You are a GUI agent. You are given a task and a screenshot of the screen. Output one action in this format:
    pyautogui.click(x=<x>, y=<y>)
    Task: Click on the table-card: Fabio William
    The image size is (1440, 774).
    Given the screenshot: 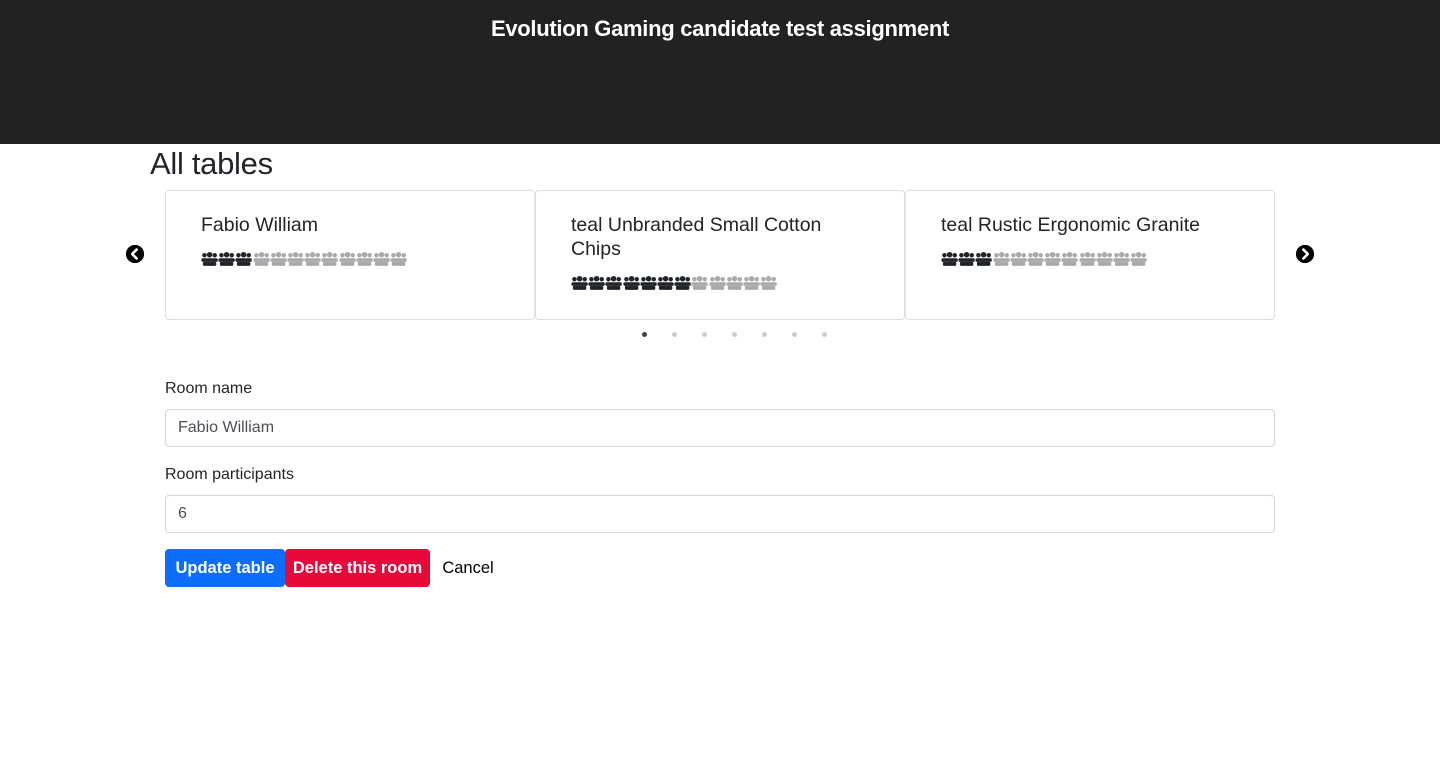 What is the action you would take?
    pyautogui.click(x=350, y=255)
    